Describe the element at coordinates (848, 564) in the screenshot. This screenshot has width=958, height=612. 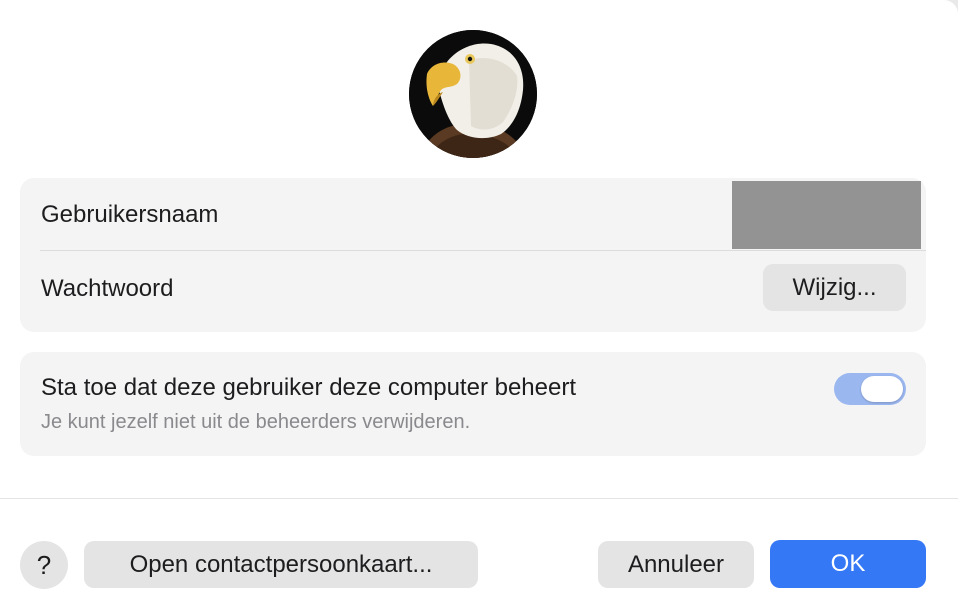
I see `ok-button: OK` at that location.